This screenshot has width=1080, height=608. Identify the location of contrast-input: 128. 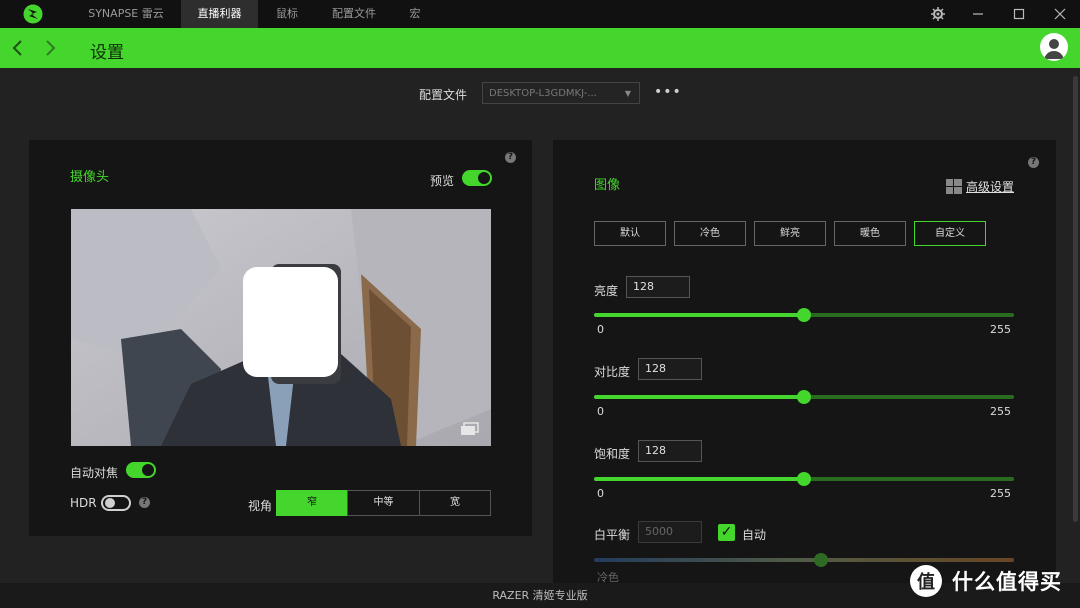
(670, 369).